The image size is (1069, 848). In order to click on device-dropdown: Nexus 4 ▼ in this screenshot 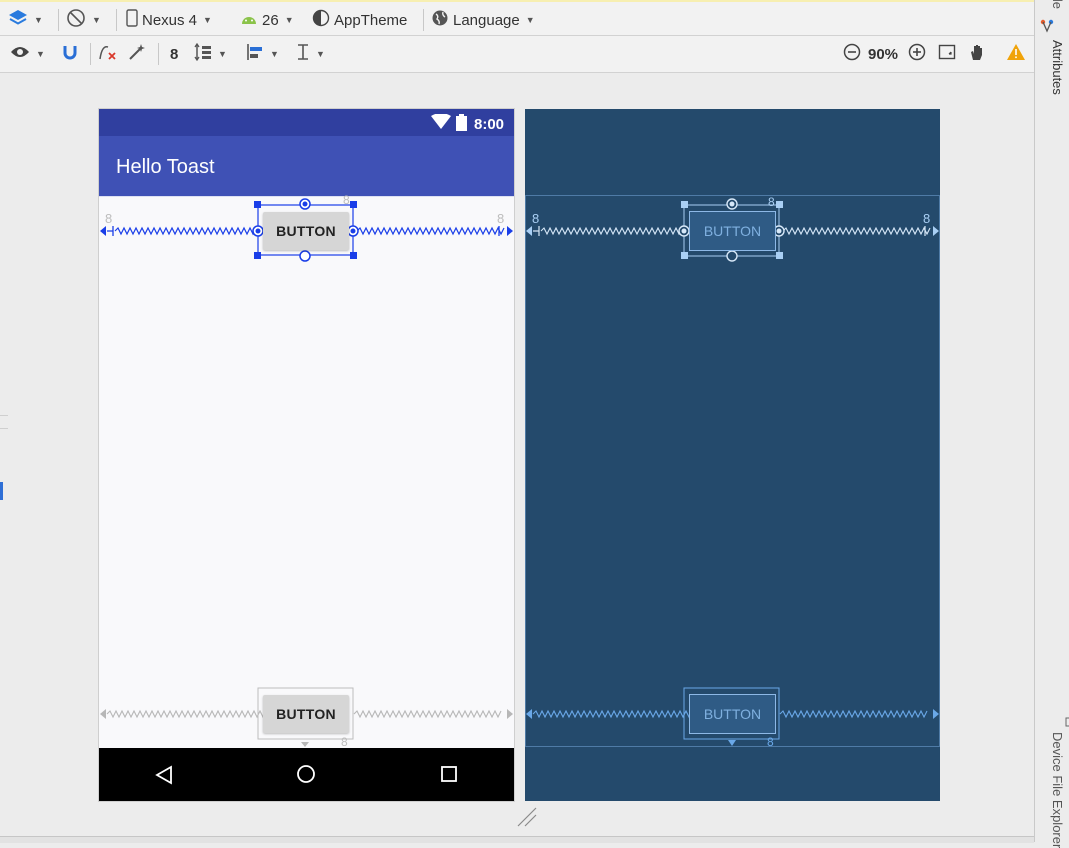, I will do `click(169, 20)`.